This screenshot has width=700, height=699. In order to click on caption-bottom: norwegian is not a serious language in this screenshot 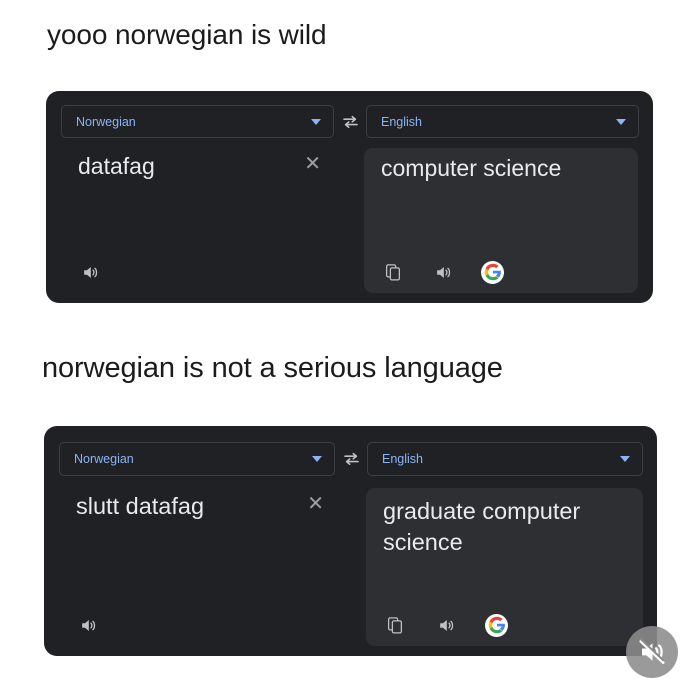, I will do `click(272, 368)`.